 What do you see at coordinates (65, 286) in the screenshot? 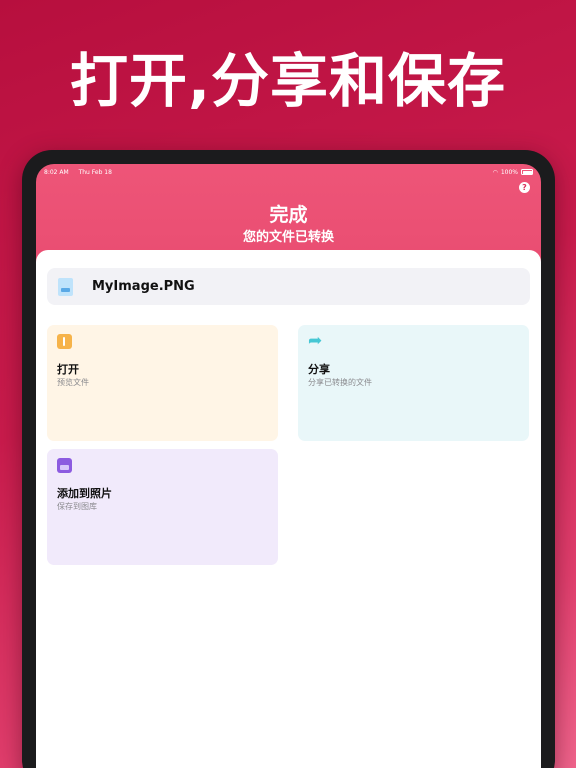
I see `image-file-icon` at bounding box center [65, 286].